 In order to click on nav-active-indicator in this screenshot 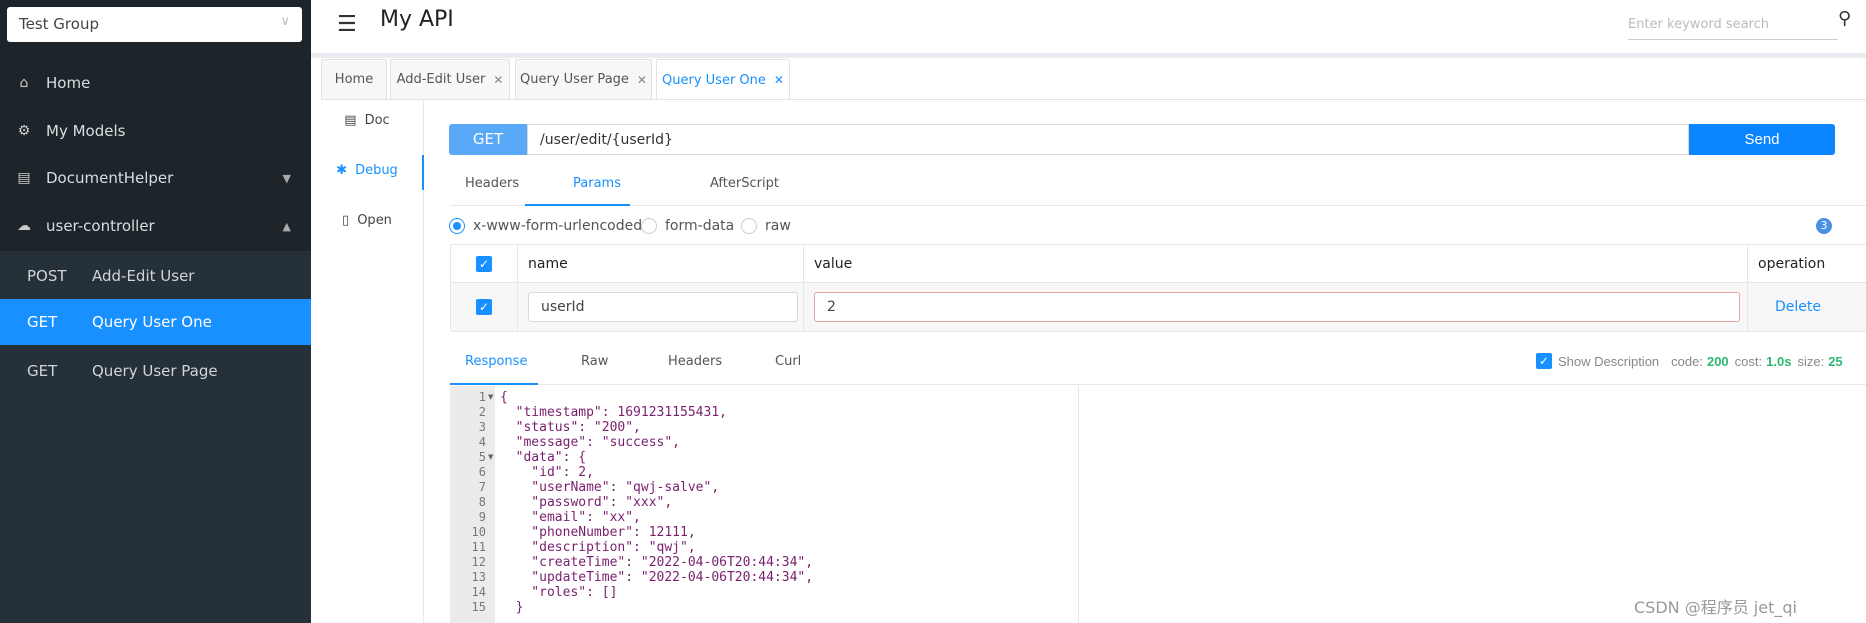, I will do `click(423, 172)`.